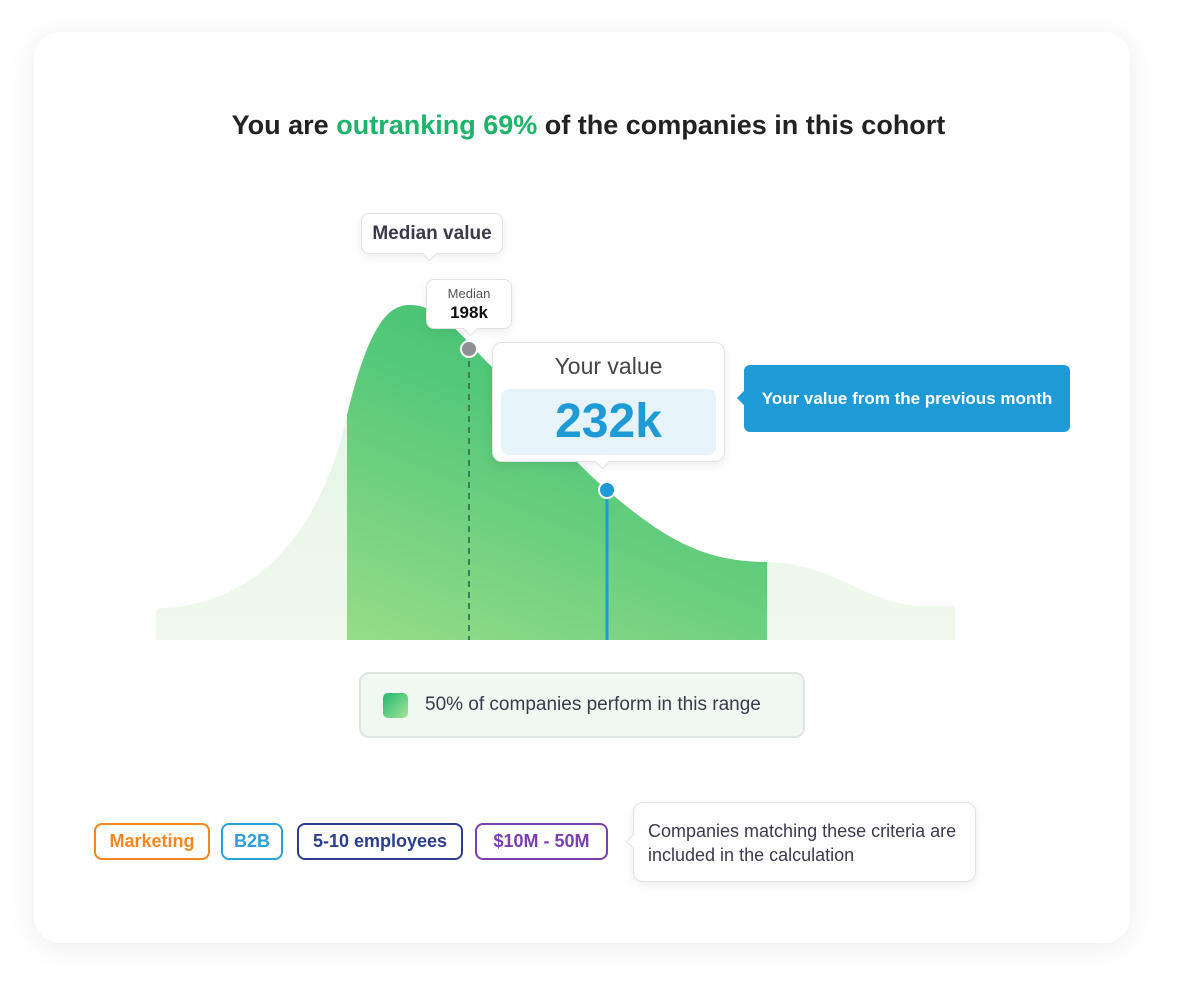 This screenshot has height=992, width=1177. Describe the element at coordinates (541, 841) in the screenshot. I see `tag-revenue: $10M - 50M` at that location.